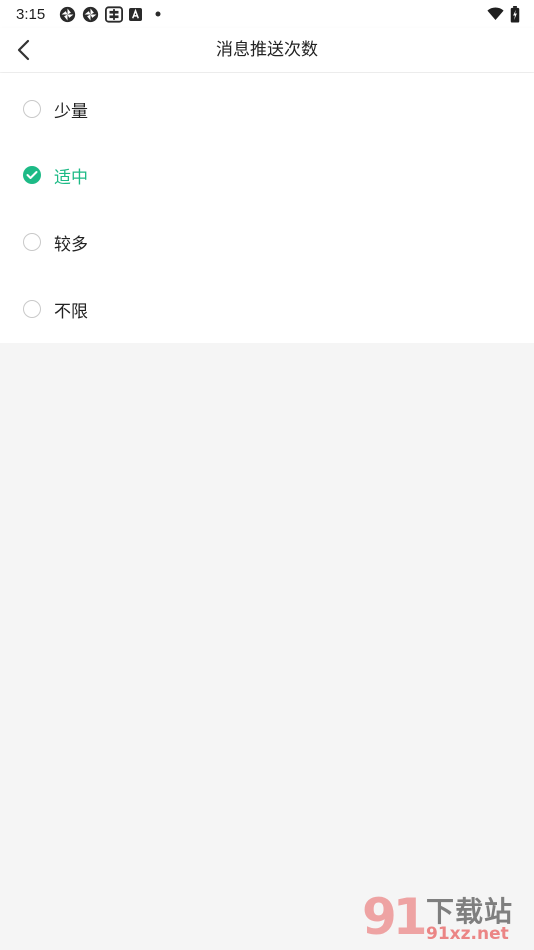 The height and width of the screenshot is (950, 534). I want to click on option-unlimited: 不限, so click(267, 309).